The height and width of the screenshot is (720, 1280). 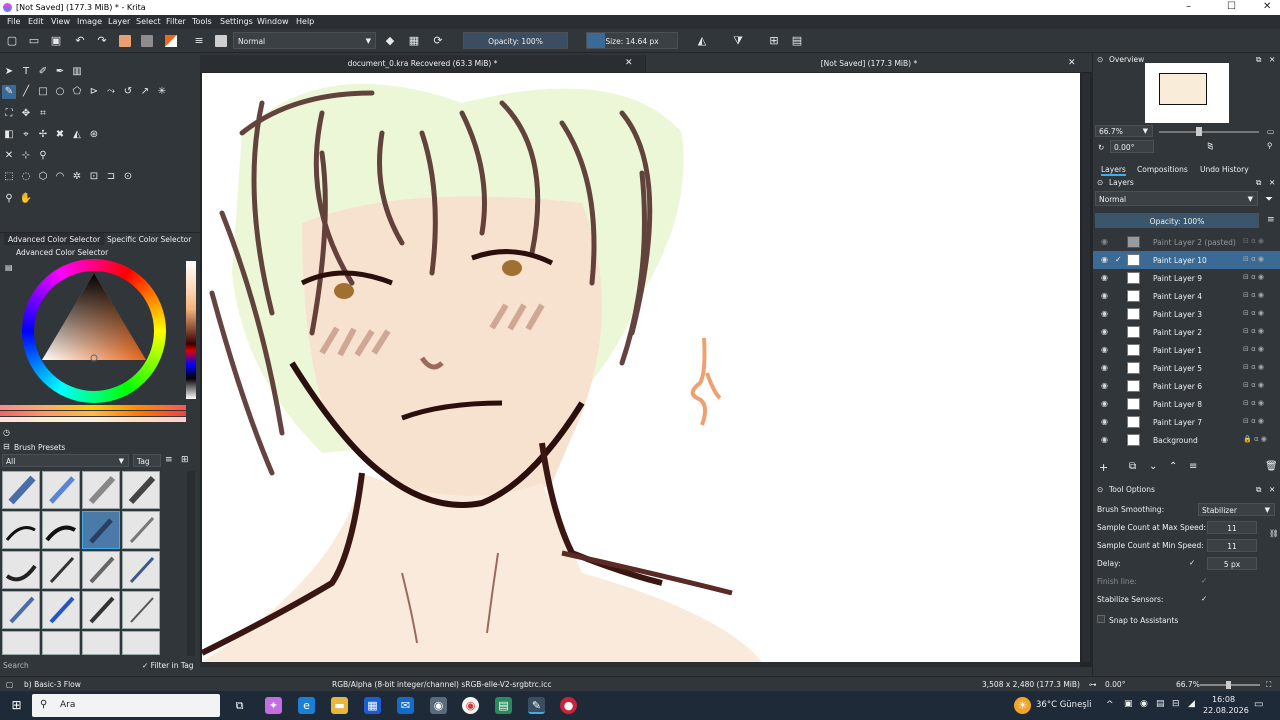 What do you see at coordinates (202, 21) in the screenshot?
I see `menu-tools: Tools` at bounding box center [202, 21].